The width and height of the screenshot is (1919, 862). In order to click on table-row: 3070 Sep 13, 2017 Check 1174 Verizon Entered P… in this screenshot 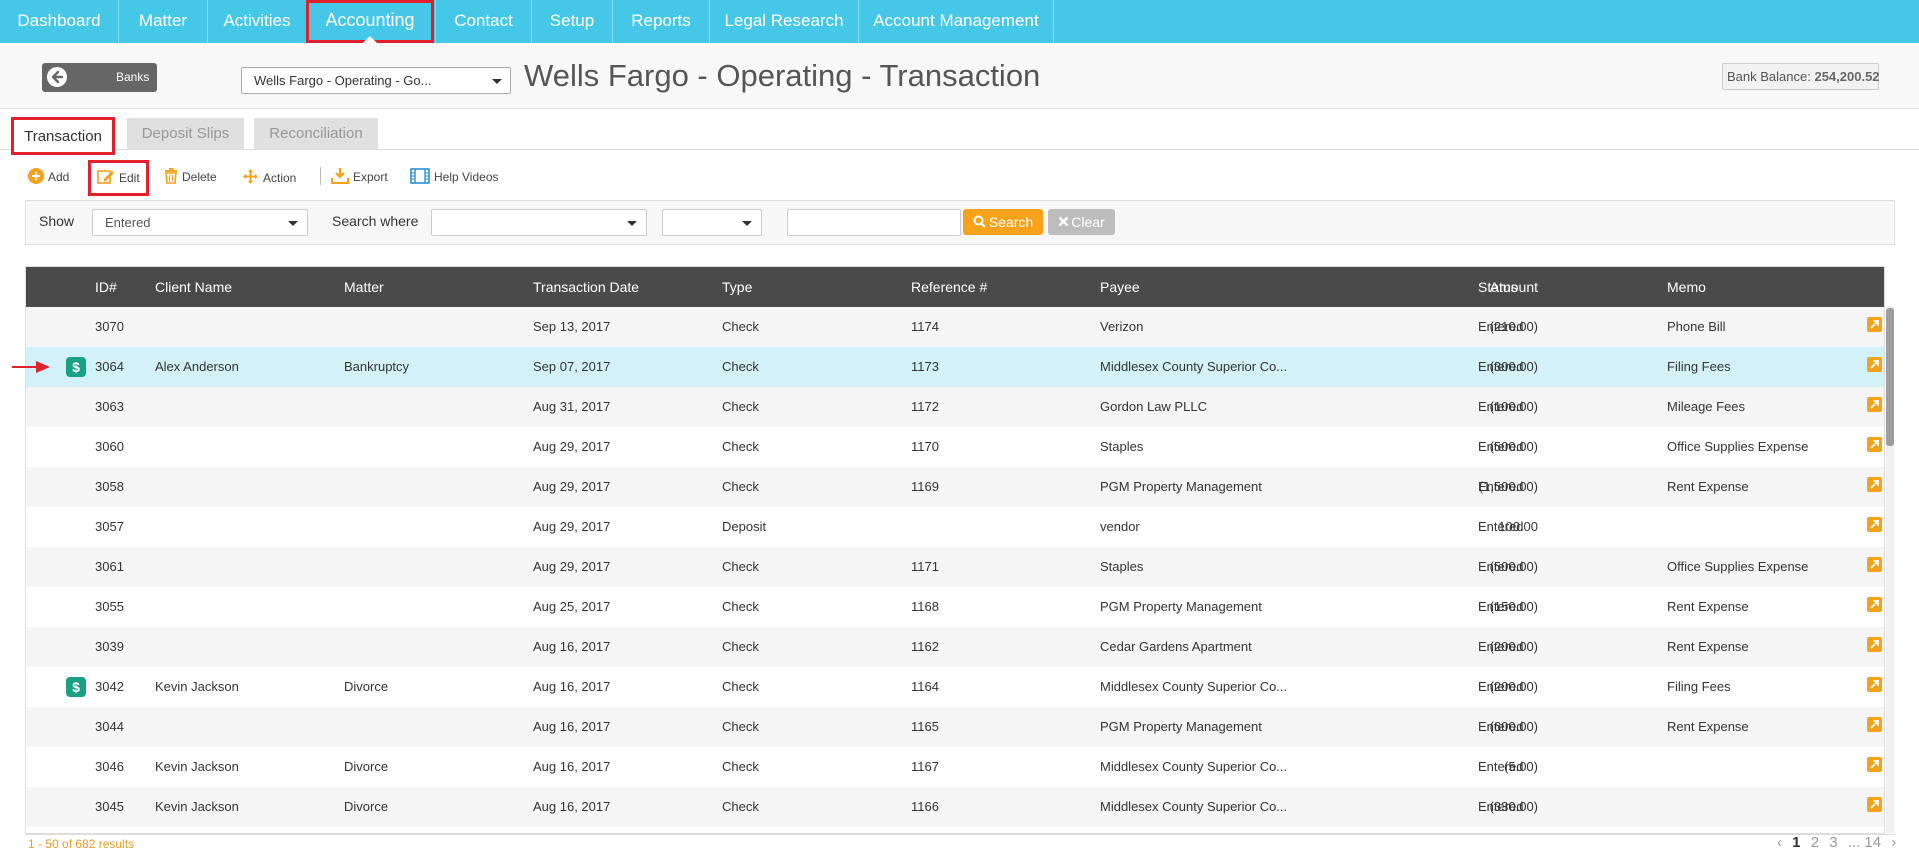, I will do `click(955, 327)`.